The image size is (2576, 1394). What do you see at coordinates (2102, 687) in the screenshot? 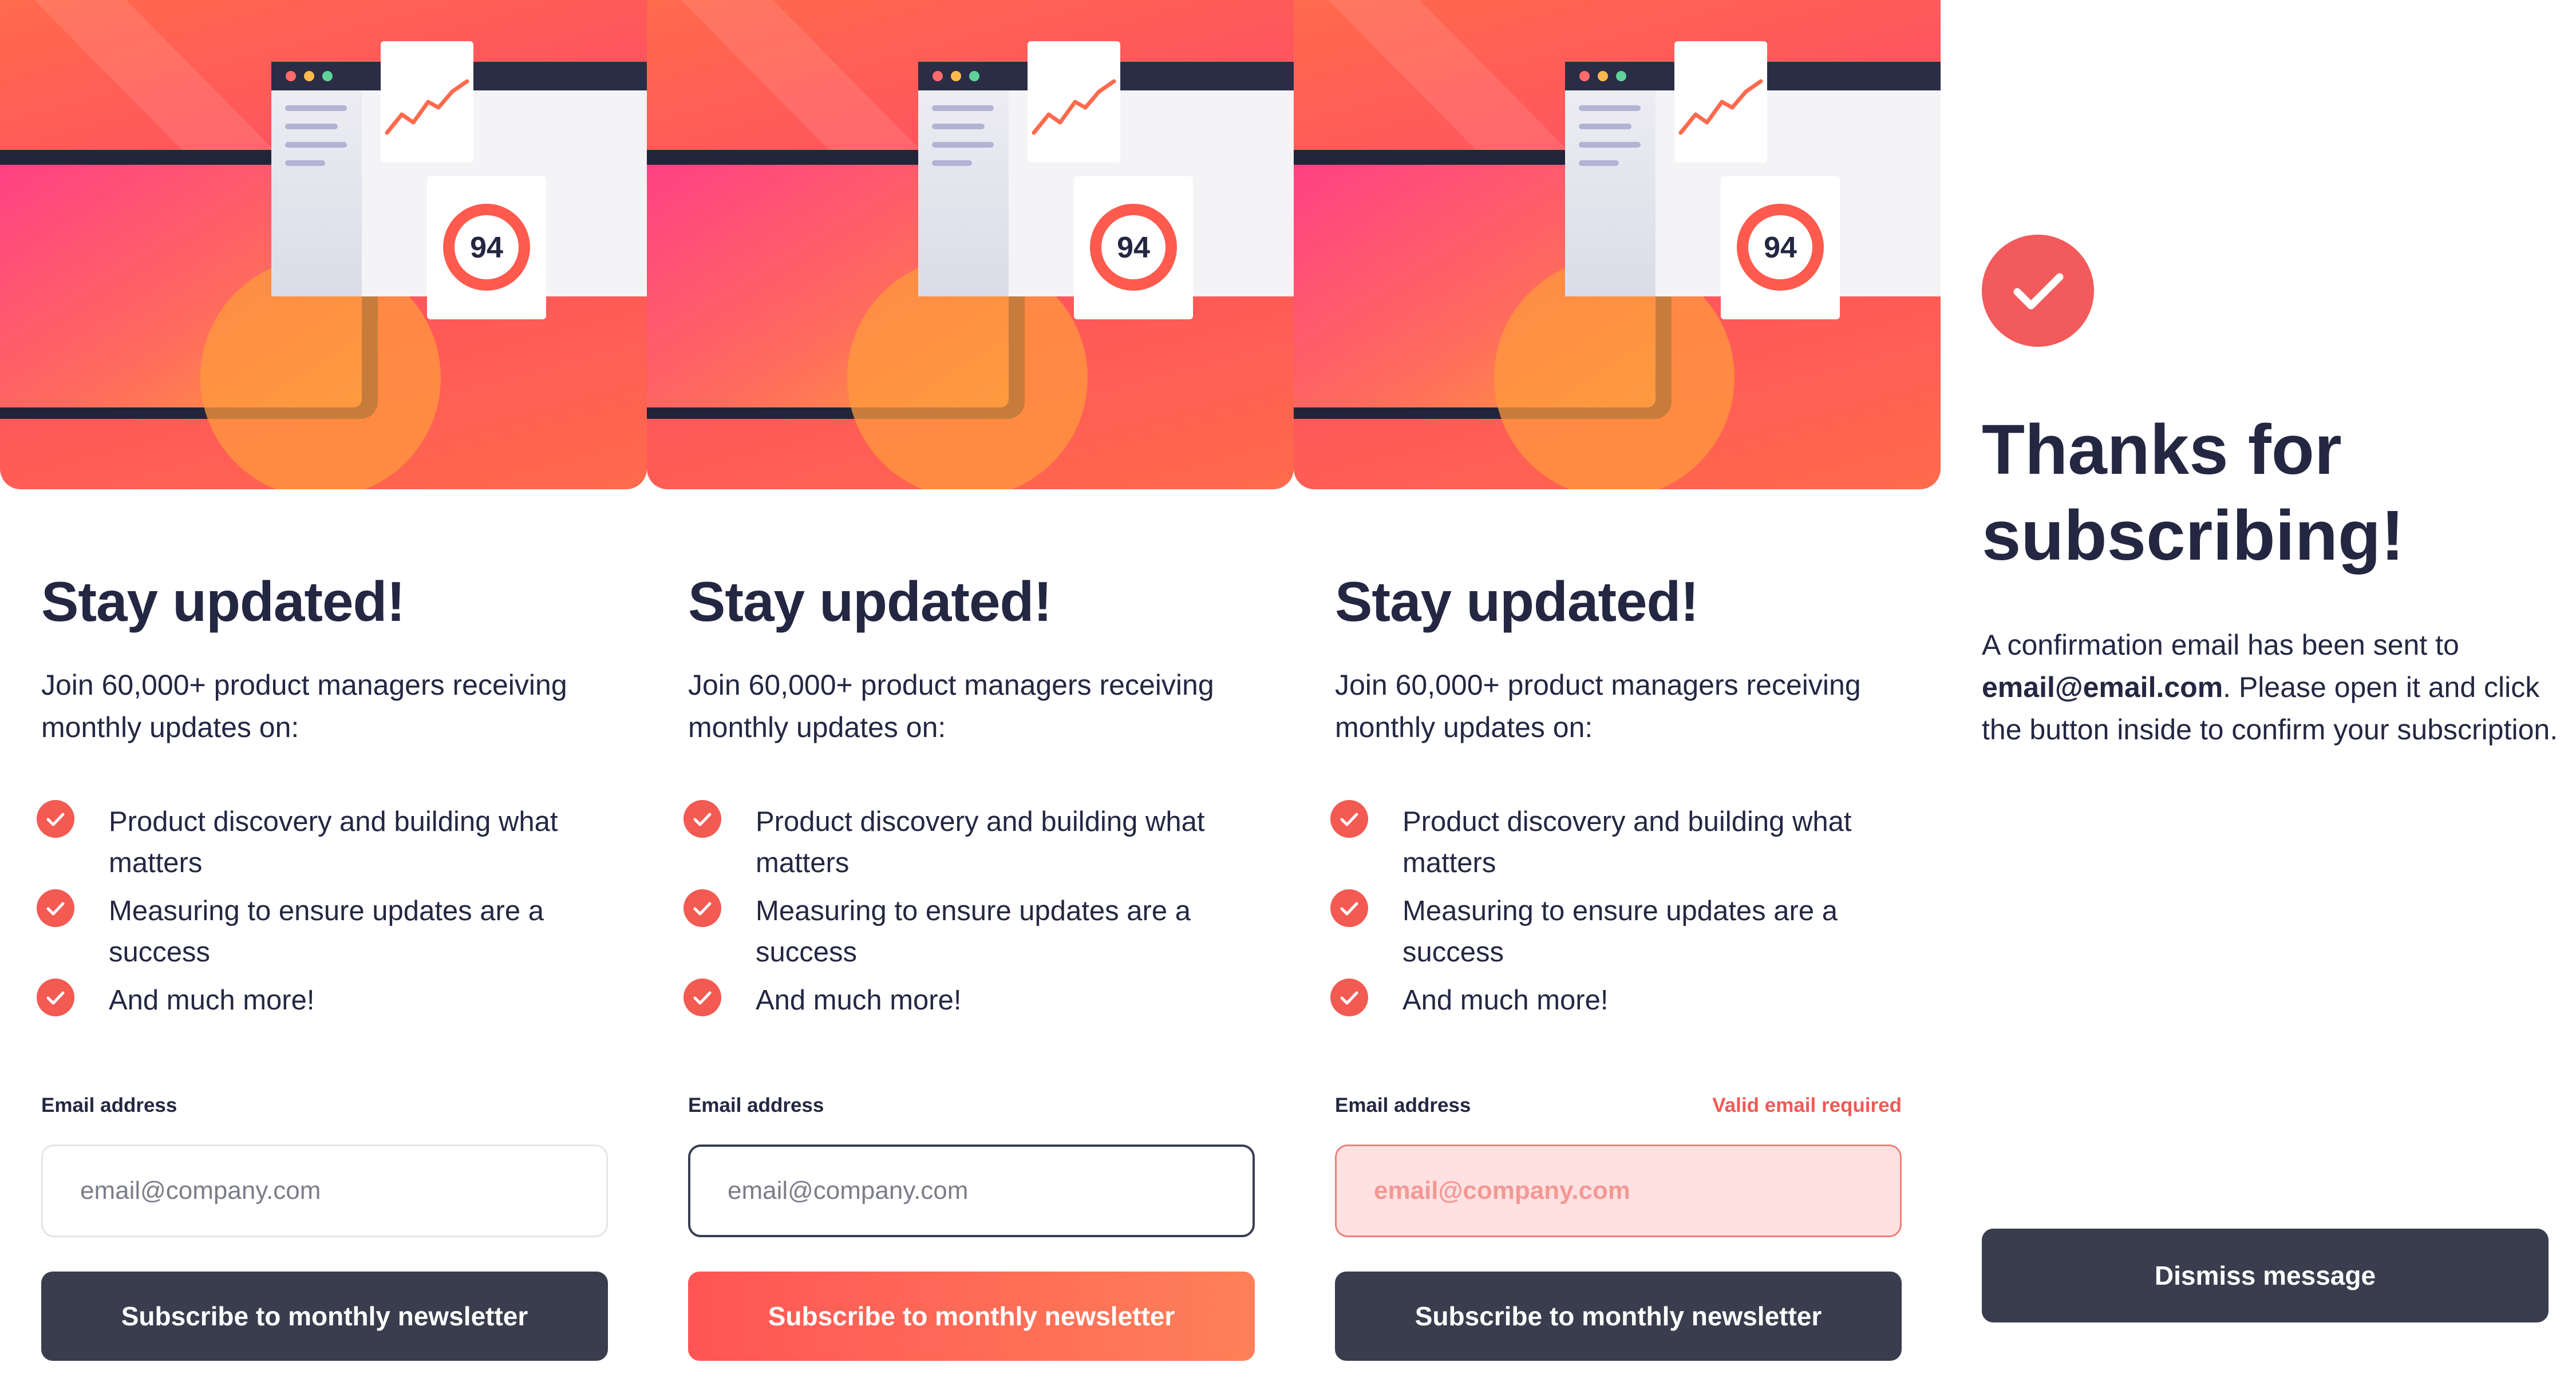
I see `confirmation-email: email@email.com` at bounding box center [2102, 687].